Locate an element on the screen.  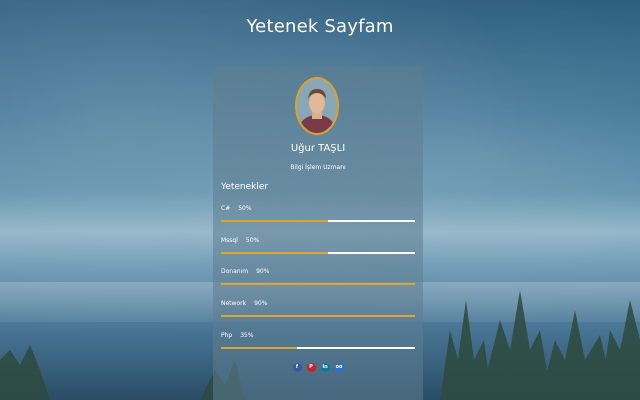
social-links: f P in oo is located at coordinates (318, 367).